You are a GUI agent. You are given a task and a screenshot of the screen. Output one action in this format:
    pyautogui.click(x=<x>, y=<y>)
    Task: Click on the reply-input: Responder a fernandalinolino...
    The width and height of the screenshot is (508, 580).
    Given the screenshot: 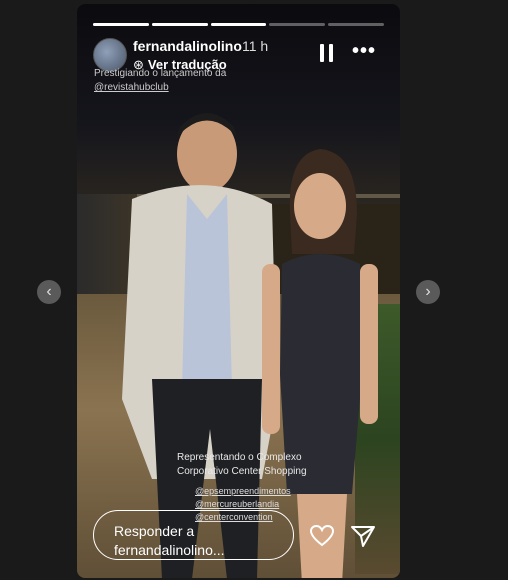 What is the action you would take?
    pyautogui.click(x=193, y=535)
    